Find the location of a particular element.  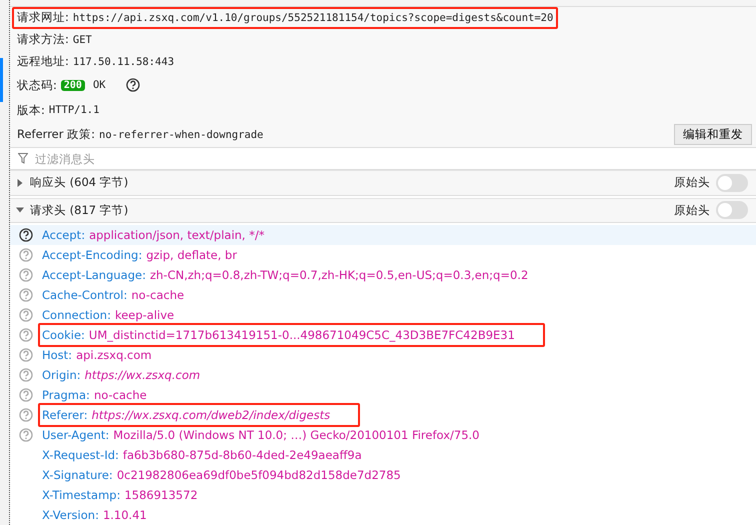

filter-field: 过滤消息头 is located at coordinates (394, 158).